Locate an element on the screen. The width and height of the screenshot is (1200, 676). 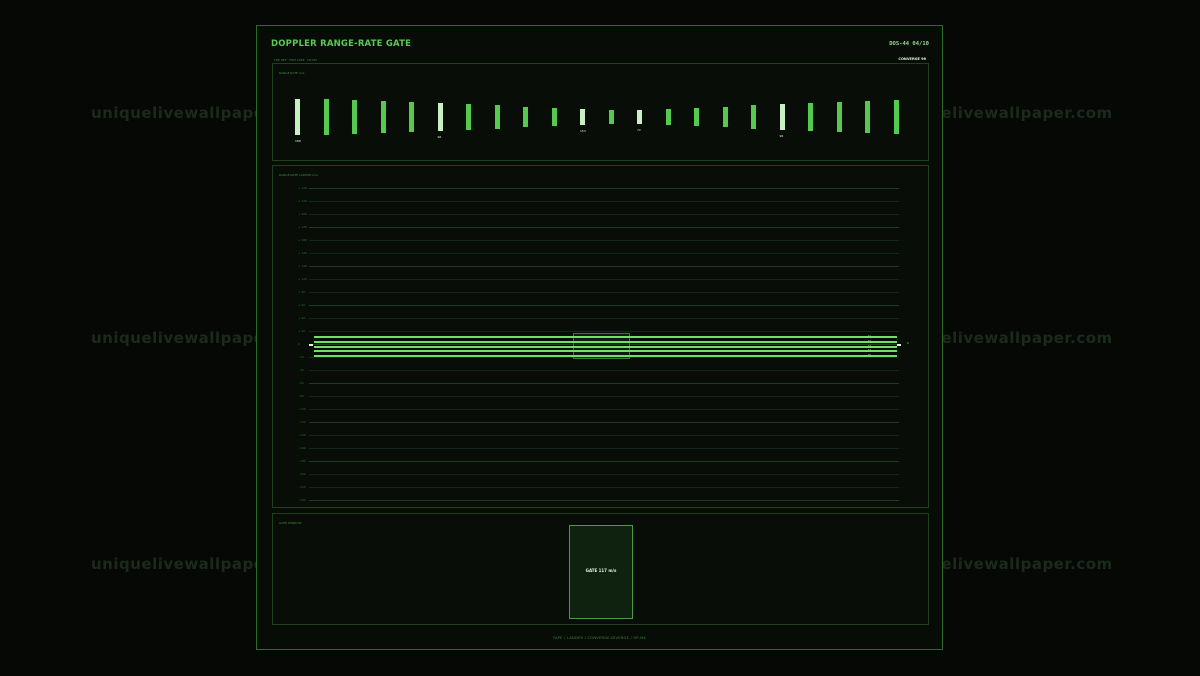
ladder-tick-label: - 200 is located at coordinates (302, 474).